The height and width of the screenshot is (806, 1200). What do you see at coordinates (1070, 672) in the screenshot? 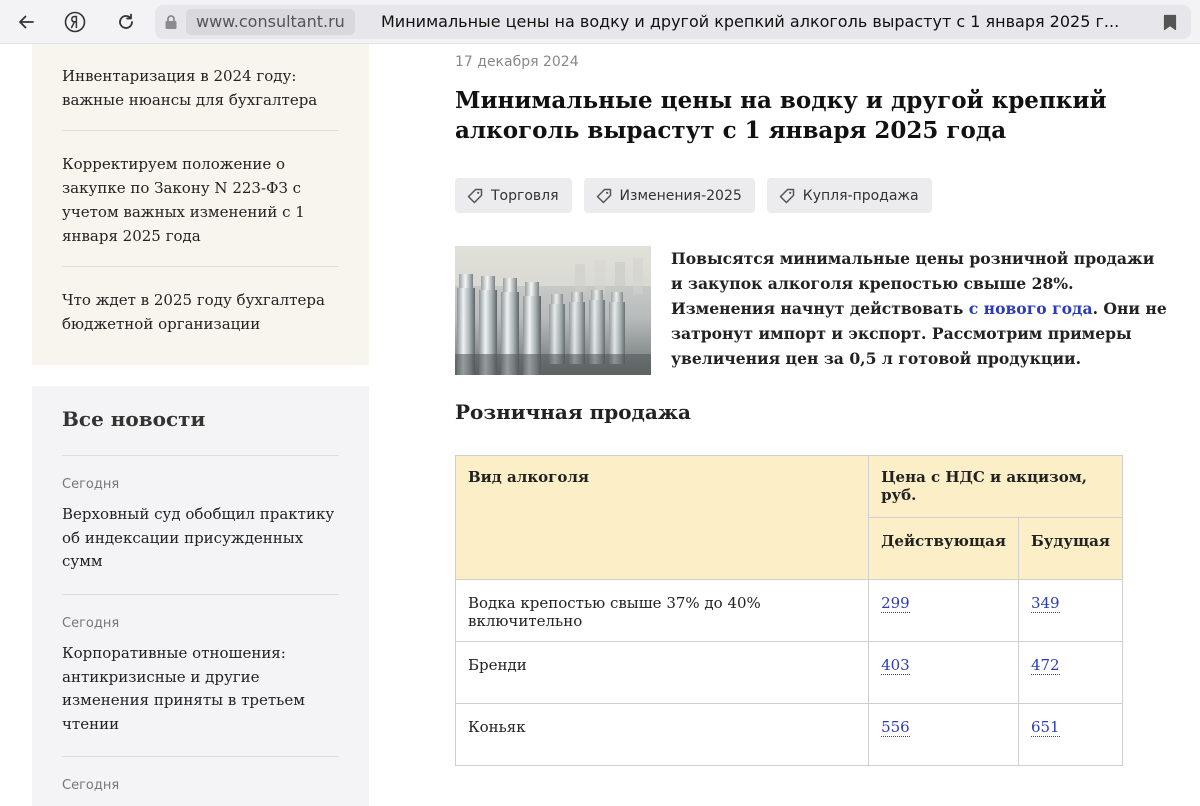
I see `cell-future: 472` at bounding box center [1070, 672].